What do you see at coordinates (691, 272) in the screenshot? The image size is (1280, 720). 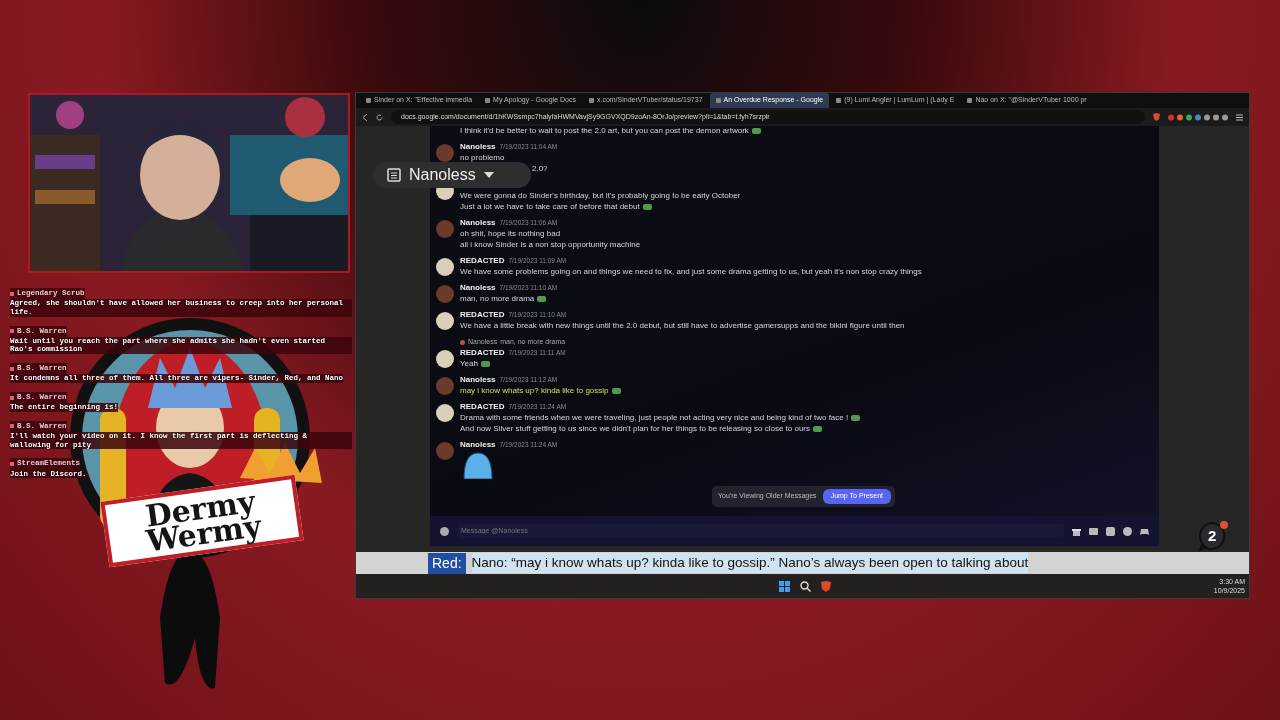 I see `message-text: We have some problems going on and things we need to fix, and just some drama getting to us, but yeah it's non stop crazy things` at bounding box center [691, 272].